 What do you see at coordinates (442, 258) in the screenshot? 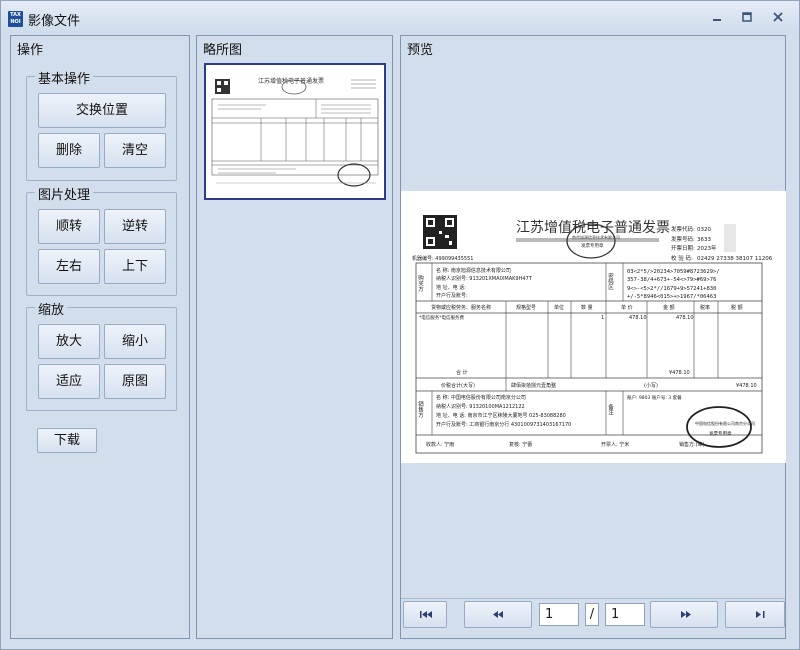
I see `machine-number: 机器编号: 499099435551` at bounding box center [442, 258].